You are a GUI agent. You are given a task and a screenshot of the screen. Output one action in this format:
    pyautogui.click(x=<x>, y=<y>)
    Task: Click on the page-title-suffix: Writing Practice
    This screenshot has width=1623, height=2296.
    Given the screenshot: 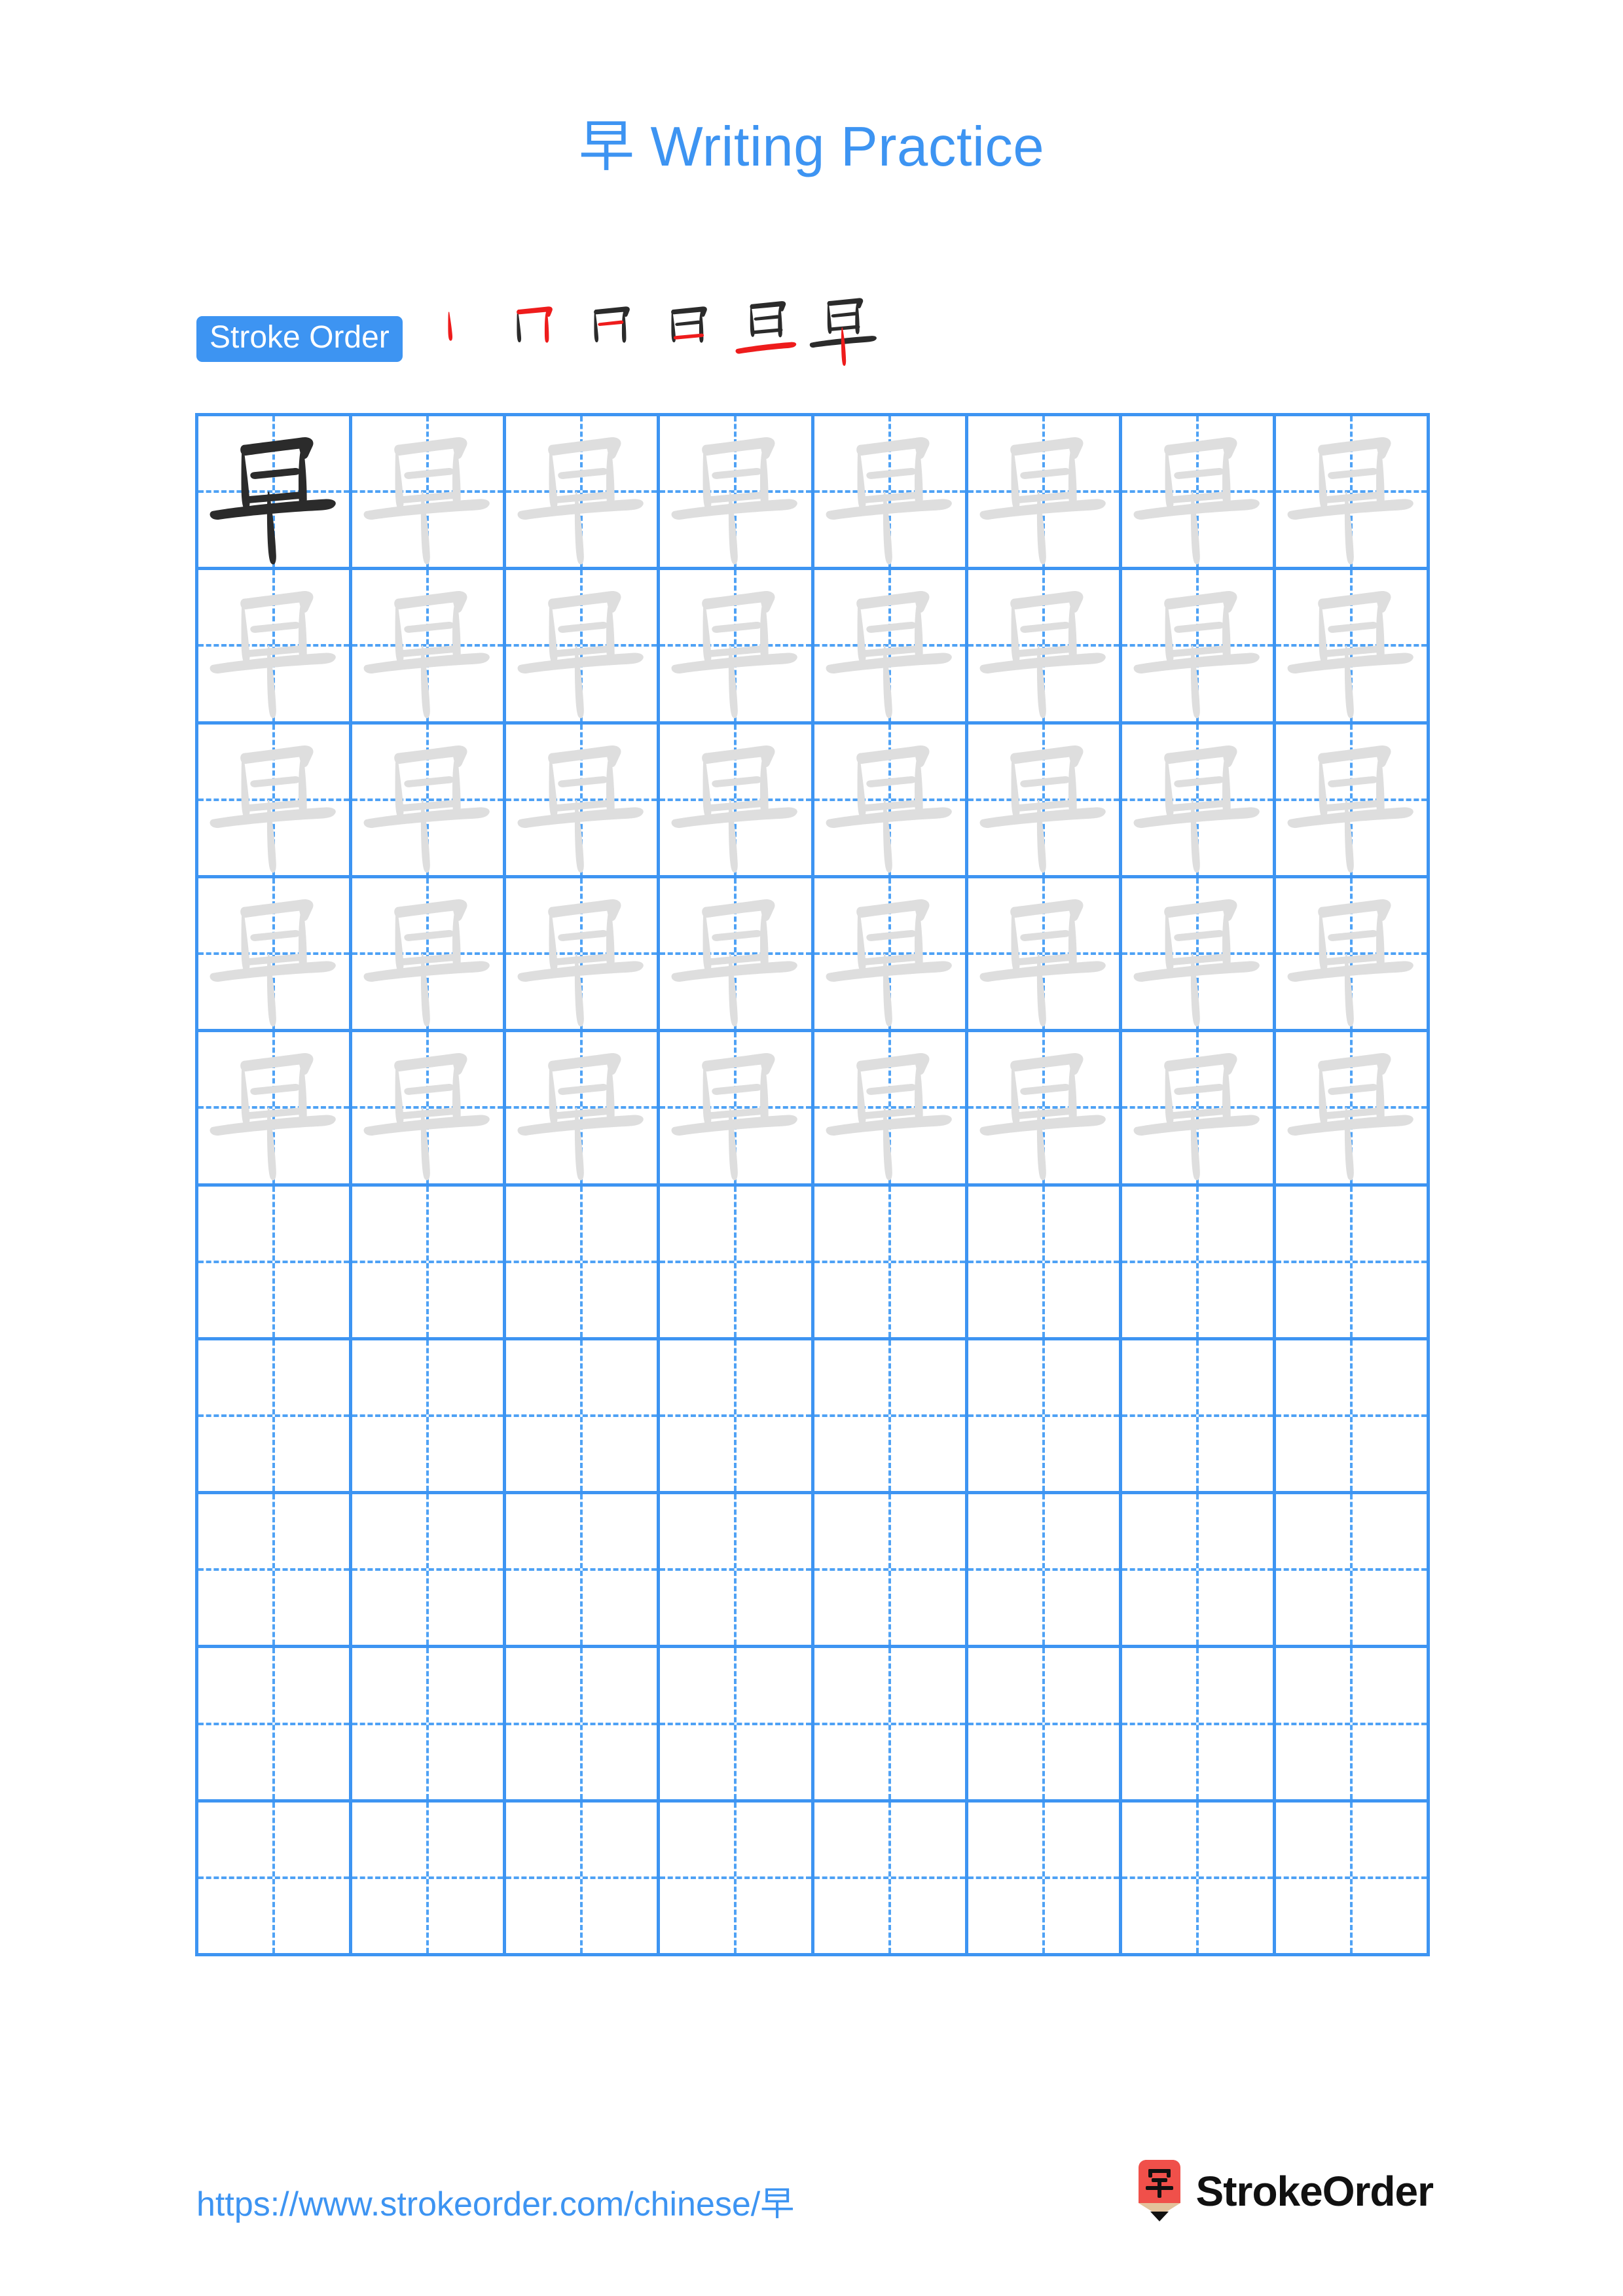 What is the action you would take?
    pyautogui.click(x=839, y=147)
    